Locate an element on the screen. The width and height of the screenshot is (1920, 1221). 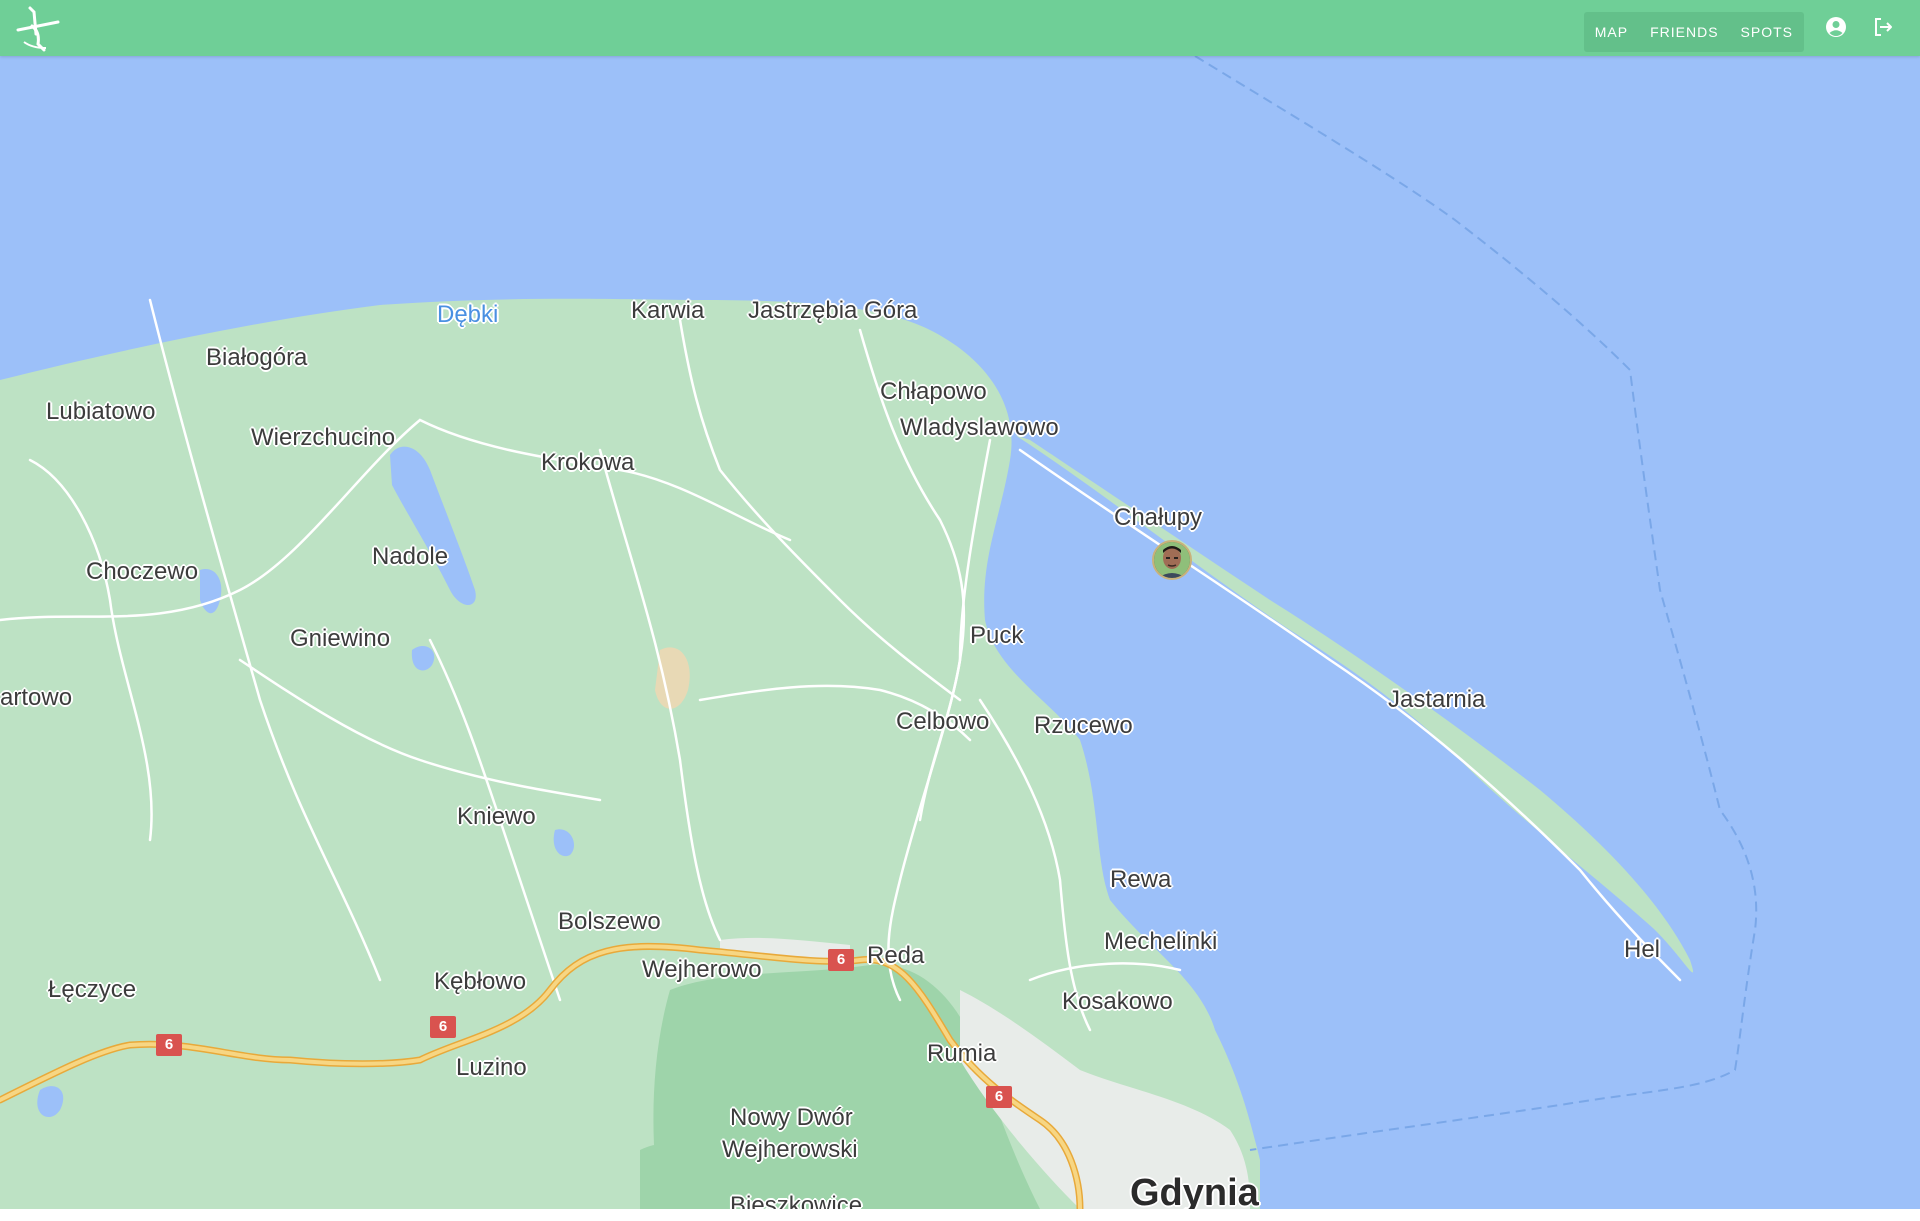
map-label-place: Białogóra is located at coordinates (257, 357).